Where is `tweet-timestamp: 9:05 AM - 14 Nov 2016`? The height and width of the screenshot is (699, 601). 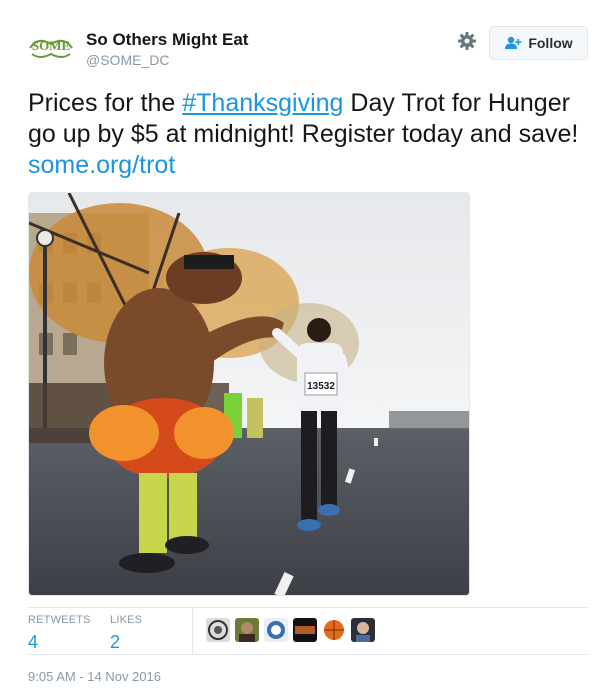
tweet-timestamp: 9:05 AM - 14 Nov 2016 is located at coordinates (94, 676).